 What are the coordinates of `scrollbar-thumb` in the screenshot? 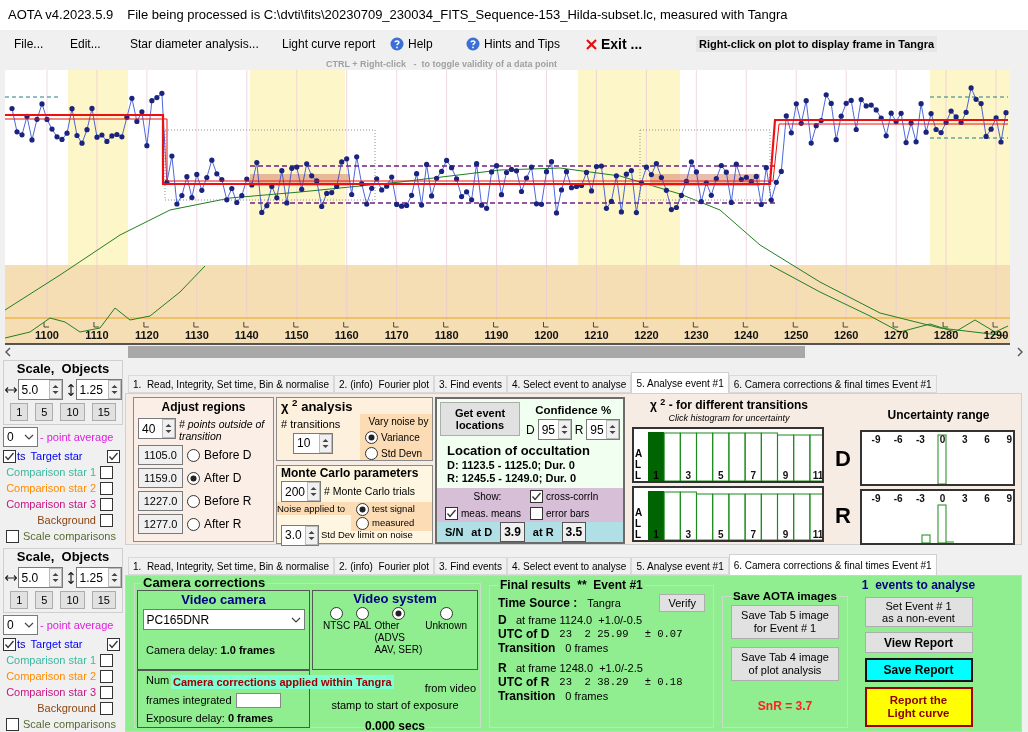 It's located at (466, 352).